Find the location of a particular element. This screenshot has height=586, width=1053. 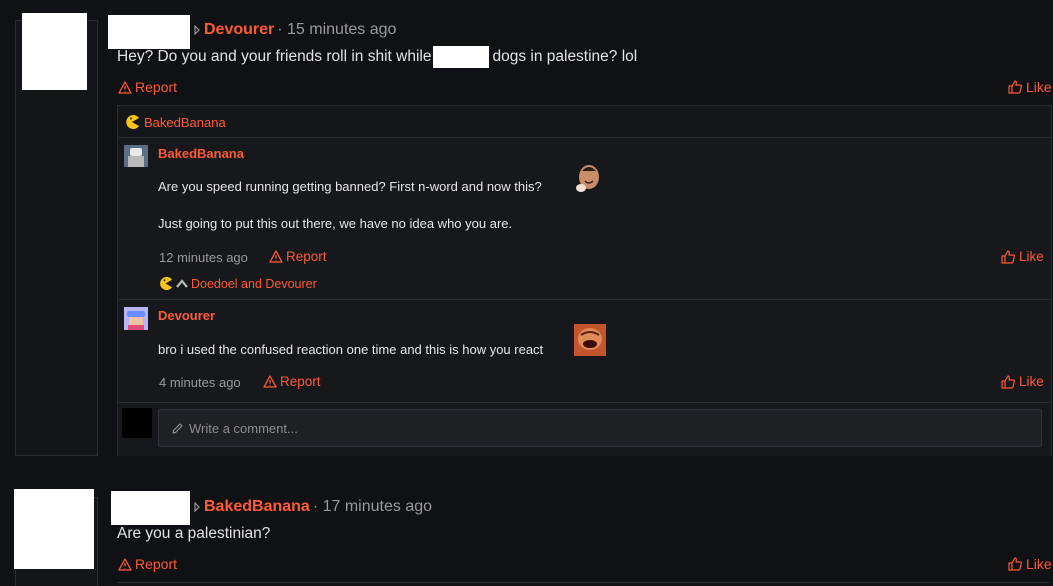

post1-header: Devourer · 15 minutes ago is located at coordinates (294, 30).